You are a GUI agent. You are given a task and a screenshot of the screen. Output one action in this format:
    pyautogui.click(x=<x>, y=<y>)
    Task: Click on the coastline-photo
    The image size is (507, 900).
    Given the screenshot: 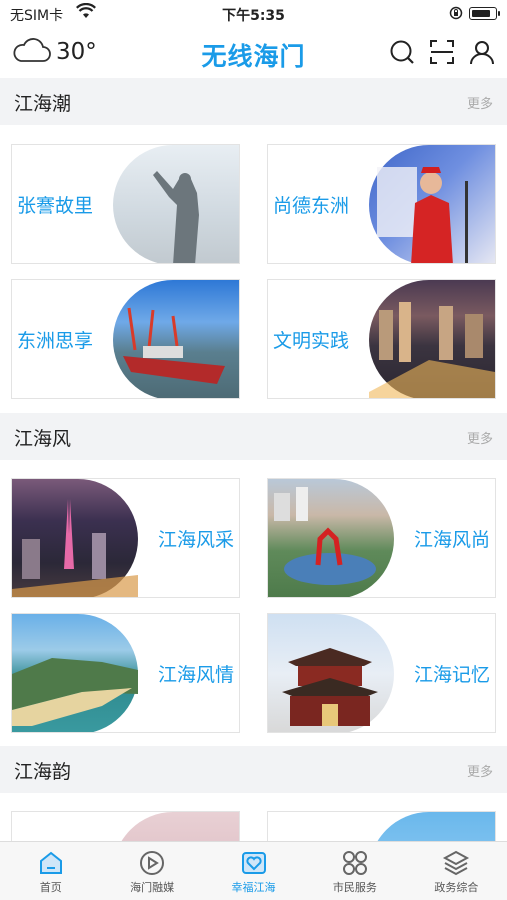 What is the action you would take?
    pyautogui.click(x=75, y=673)
    